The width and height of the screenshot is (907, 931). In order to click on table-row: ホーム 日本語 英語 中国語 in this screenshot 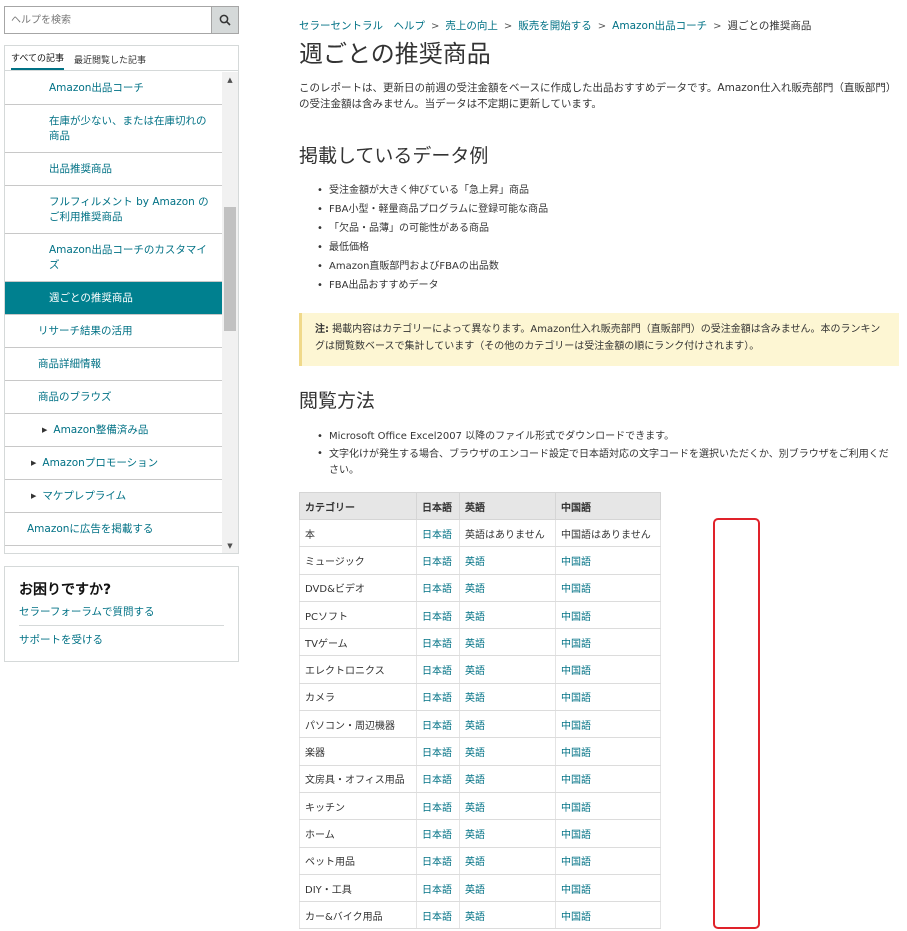, I will do `click(480, 833)`.